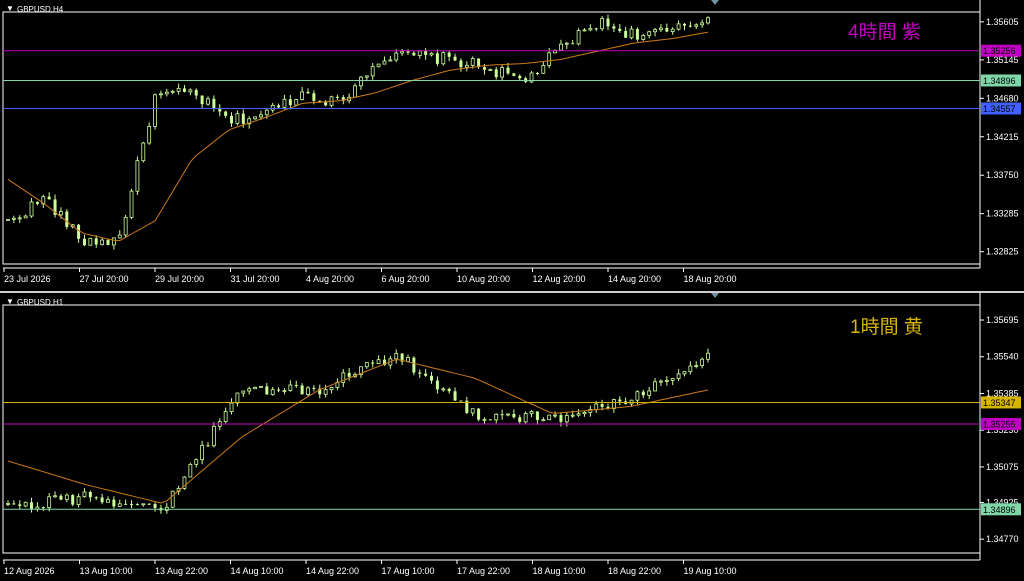  What do you see at coordinates (330, 279) in the screenshot?
I see `h4-time-tick-label: 4 Aug 20:00` at bounding box center [330, 279].